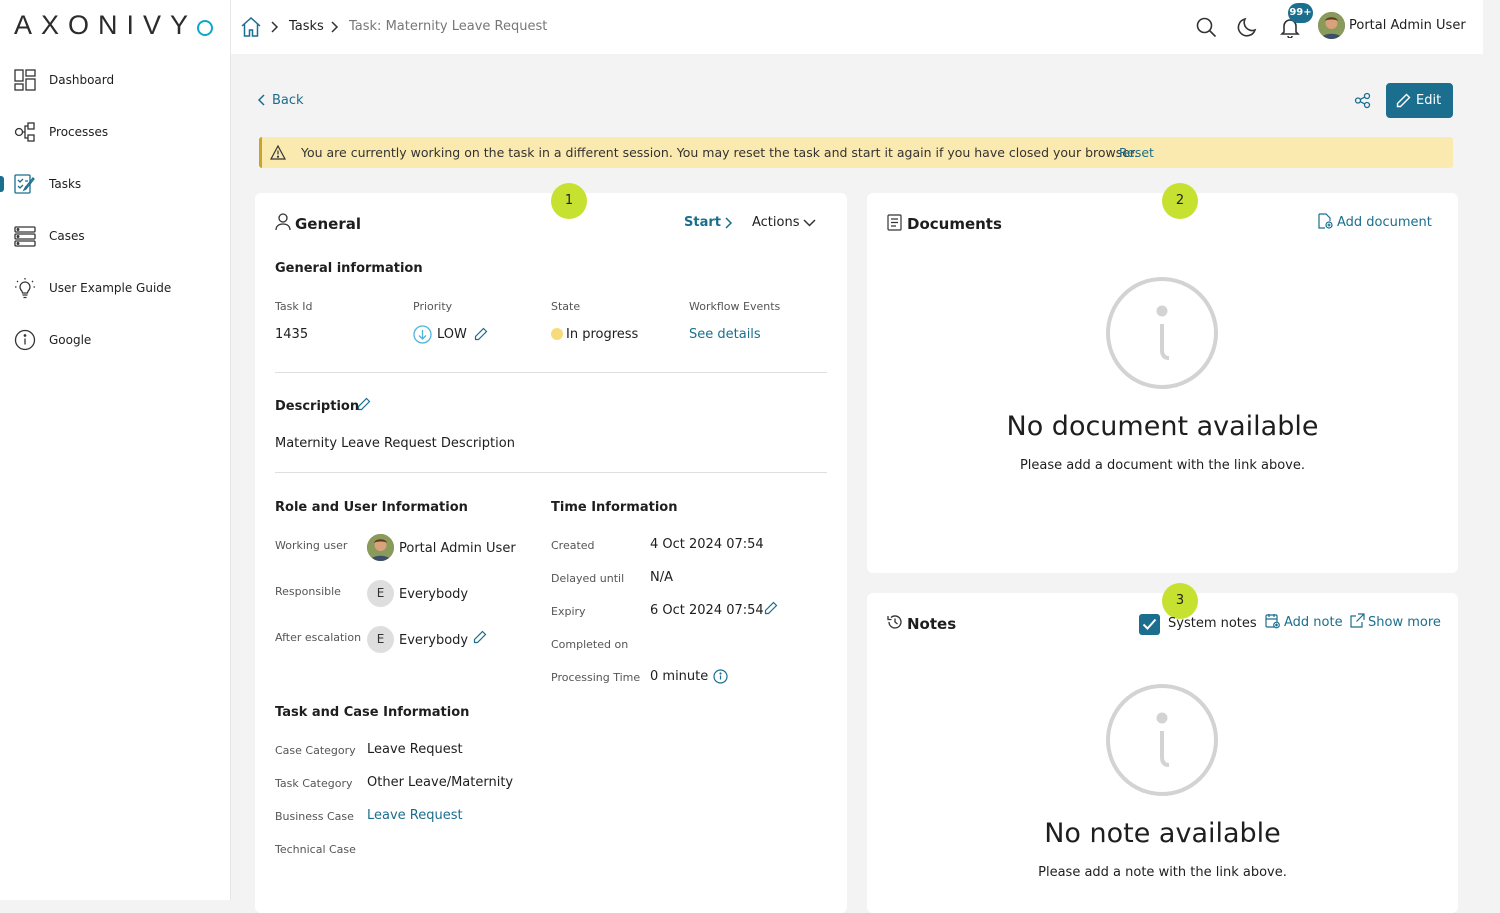 The image size is (1500, 913). What do you see at coordinates (1162, 833) in the screenshot?
I see `notes-empty-title: No note available` at bounding box center [1162, 833].